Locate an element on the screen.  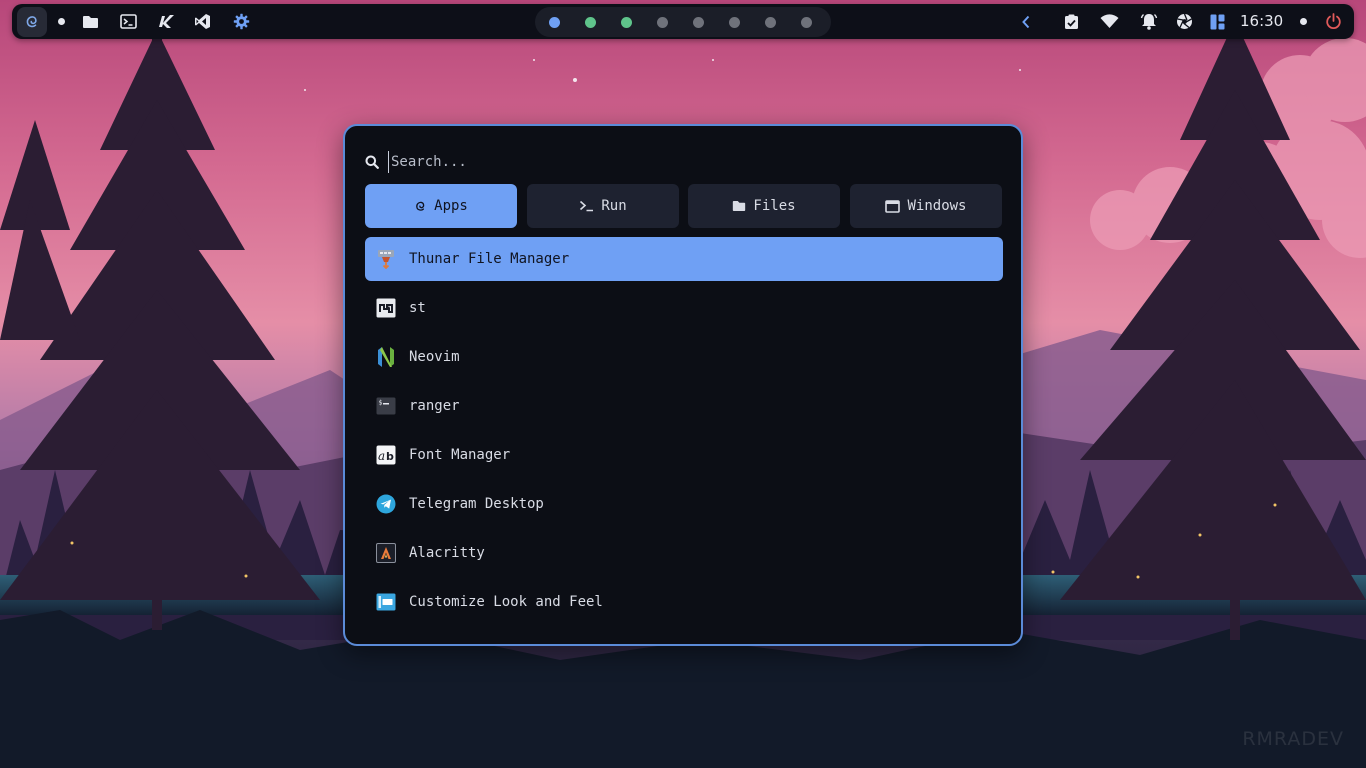
tab-label: Files is located at coordinates (774, 206).